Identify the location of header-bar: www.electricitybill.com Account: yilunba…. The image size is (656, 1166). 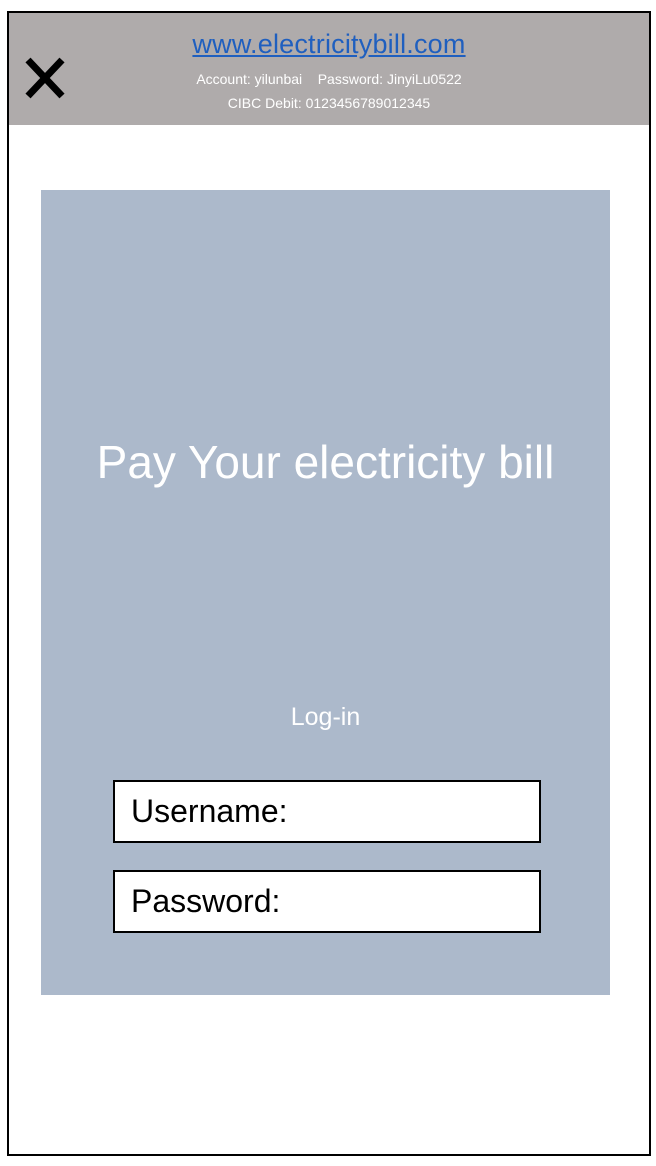
(329, 69).